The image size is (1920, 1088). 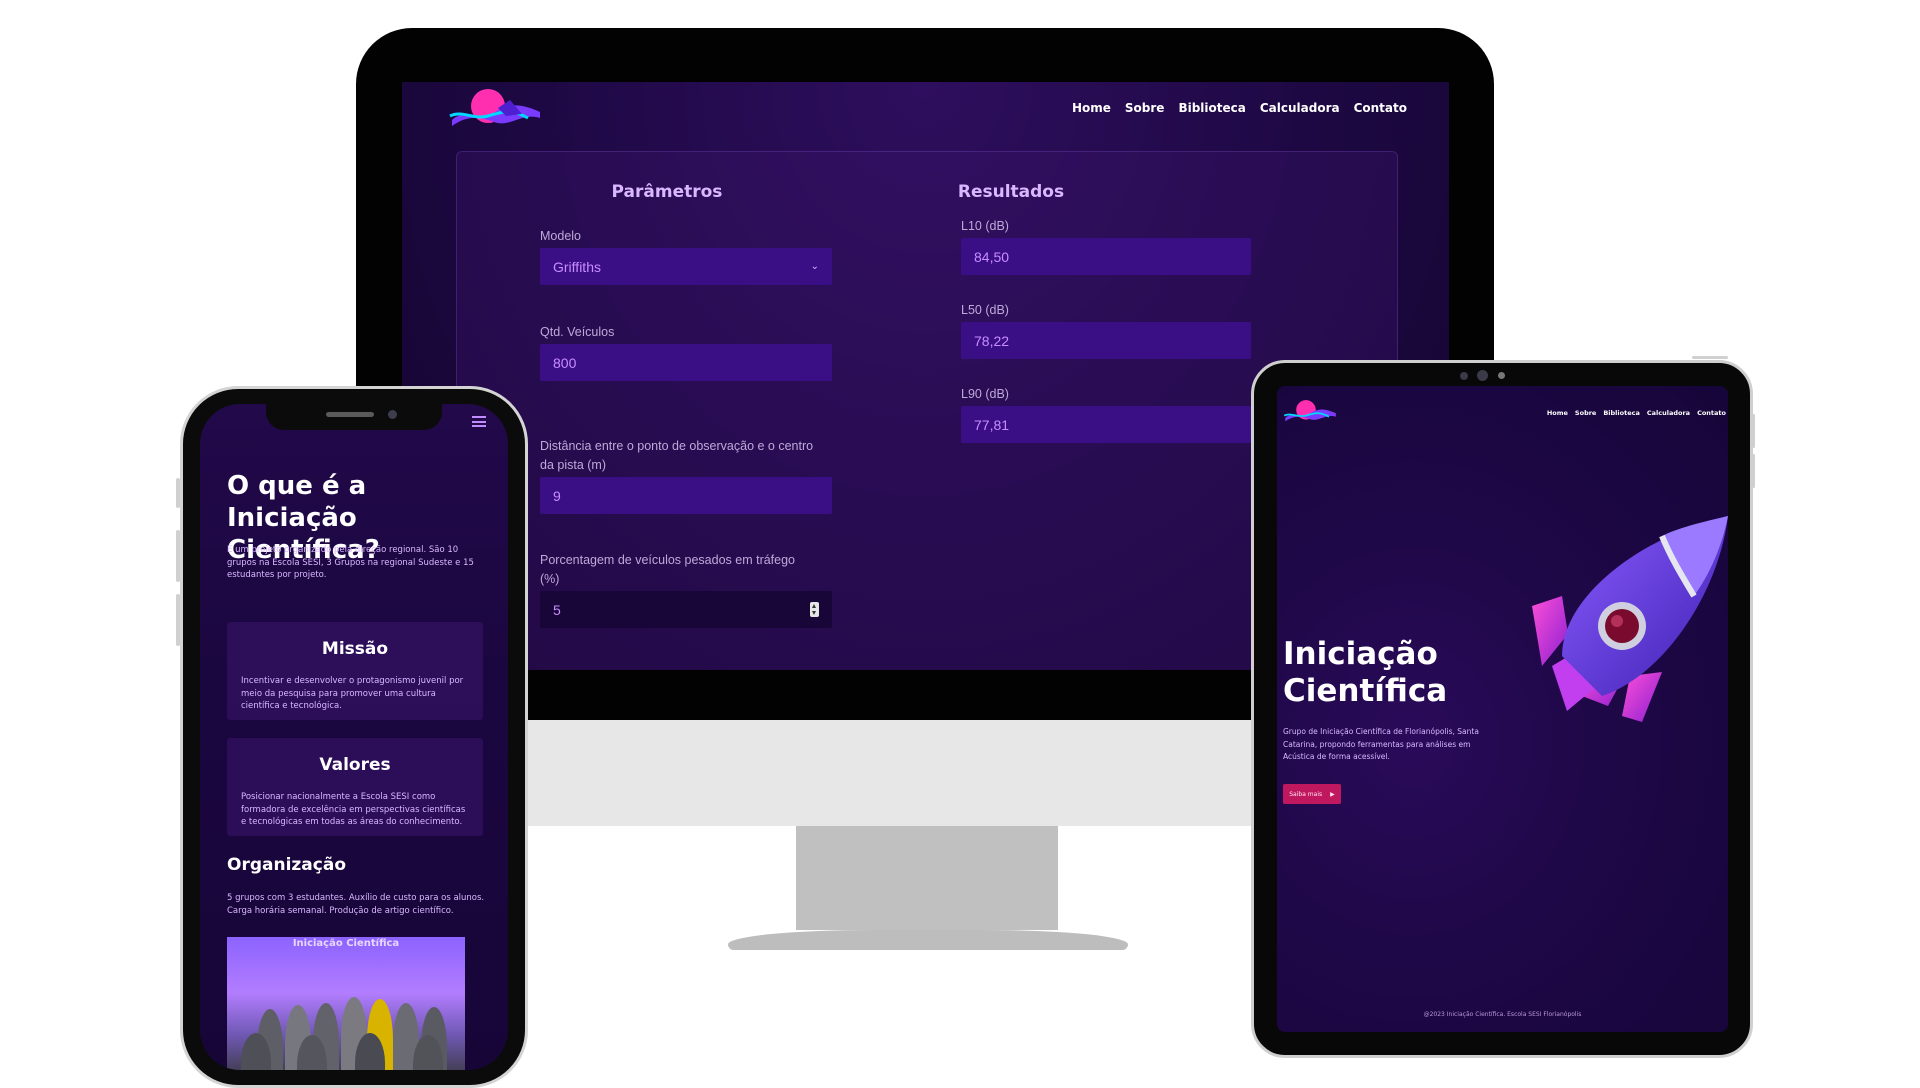 What do you see at coordinates (1710, 357) in the screenshot?
I see `tablet-top-button` at bounding box center [1710, 357].